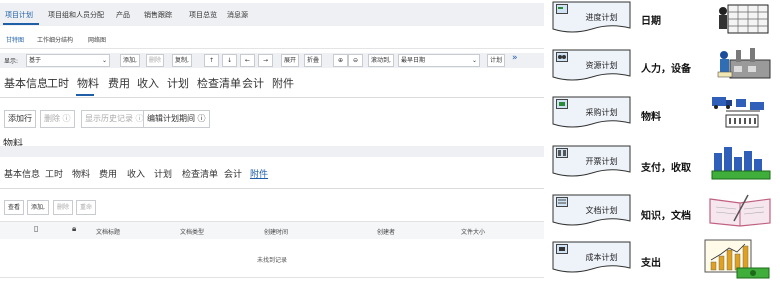  Describe the element at coordinates (86, 207) in the screenshot. I see `rename-button: 重命` at that location.